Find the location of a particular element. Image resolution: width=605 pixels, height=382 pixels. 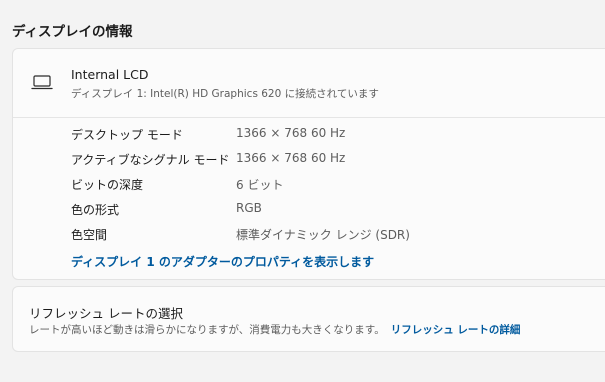

spec-value: RGB is located at coordinates (249, 208).